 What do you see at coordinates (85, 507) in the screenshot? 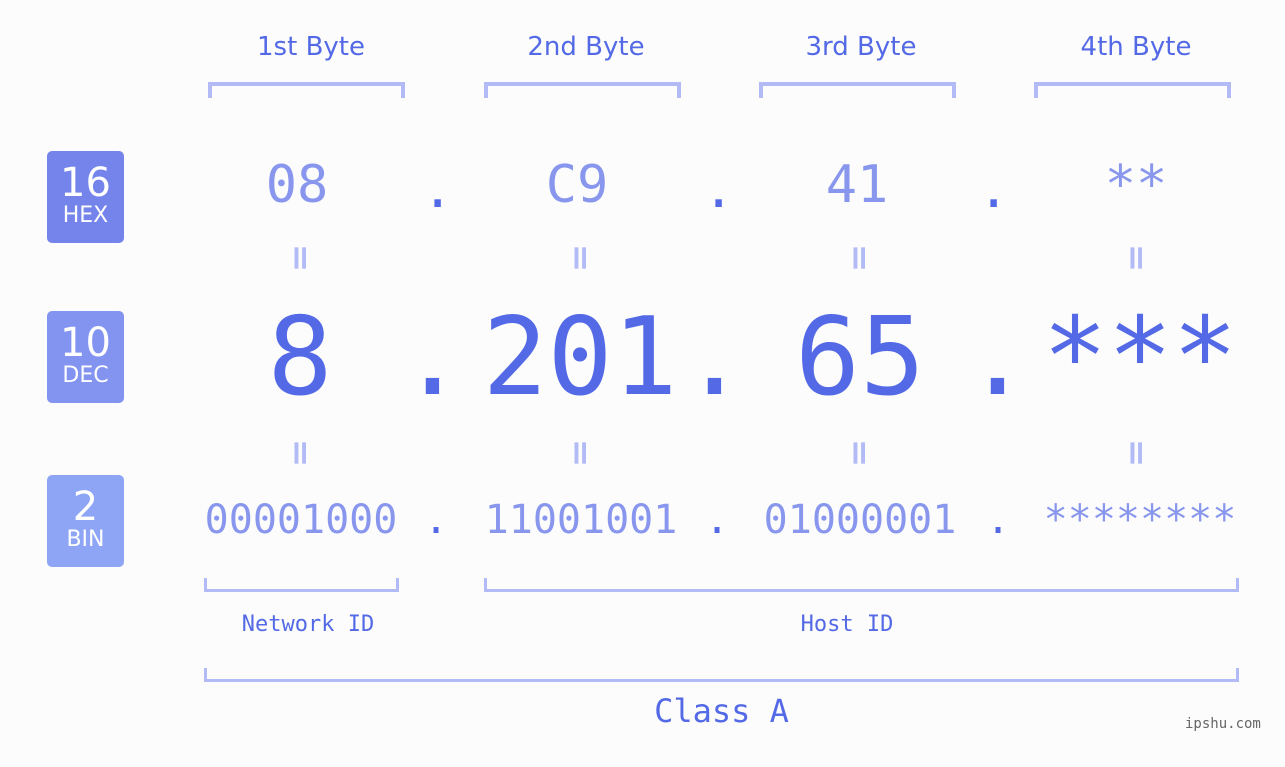
I see `bin-base-number: 2` at bounding box center [85, 507].